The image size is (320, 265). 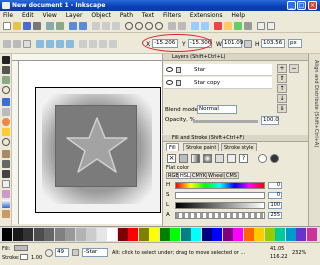 What do you see at coordinates (228, 26) in the screenshot?
I see `text-font-icon` at bounding box center [228, 26].